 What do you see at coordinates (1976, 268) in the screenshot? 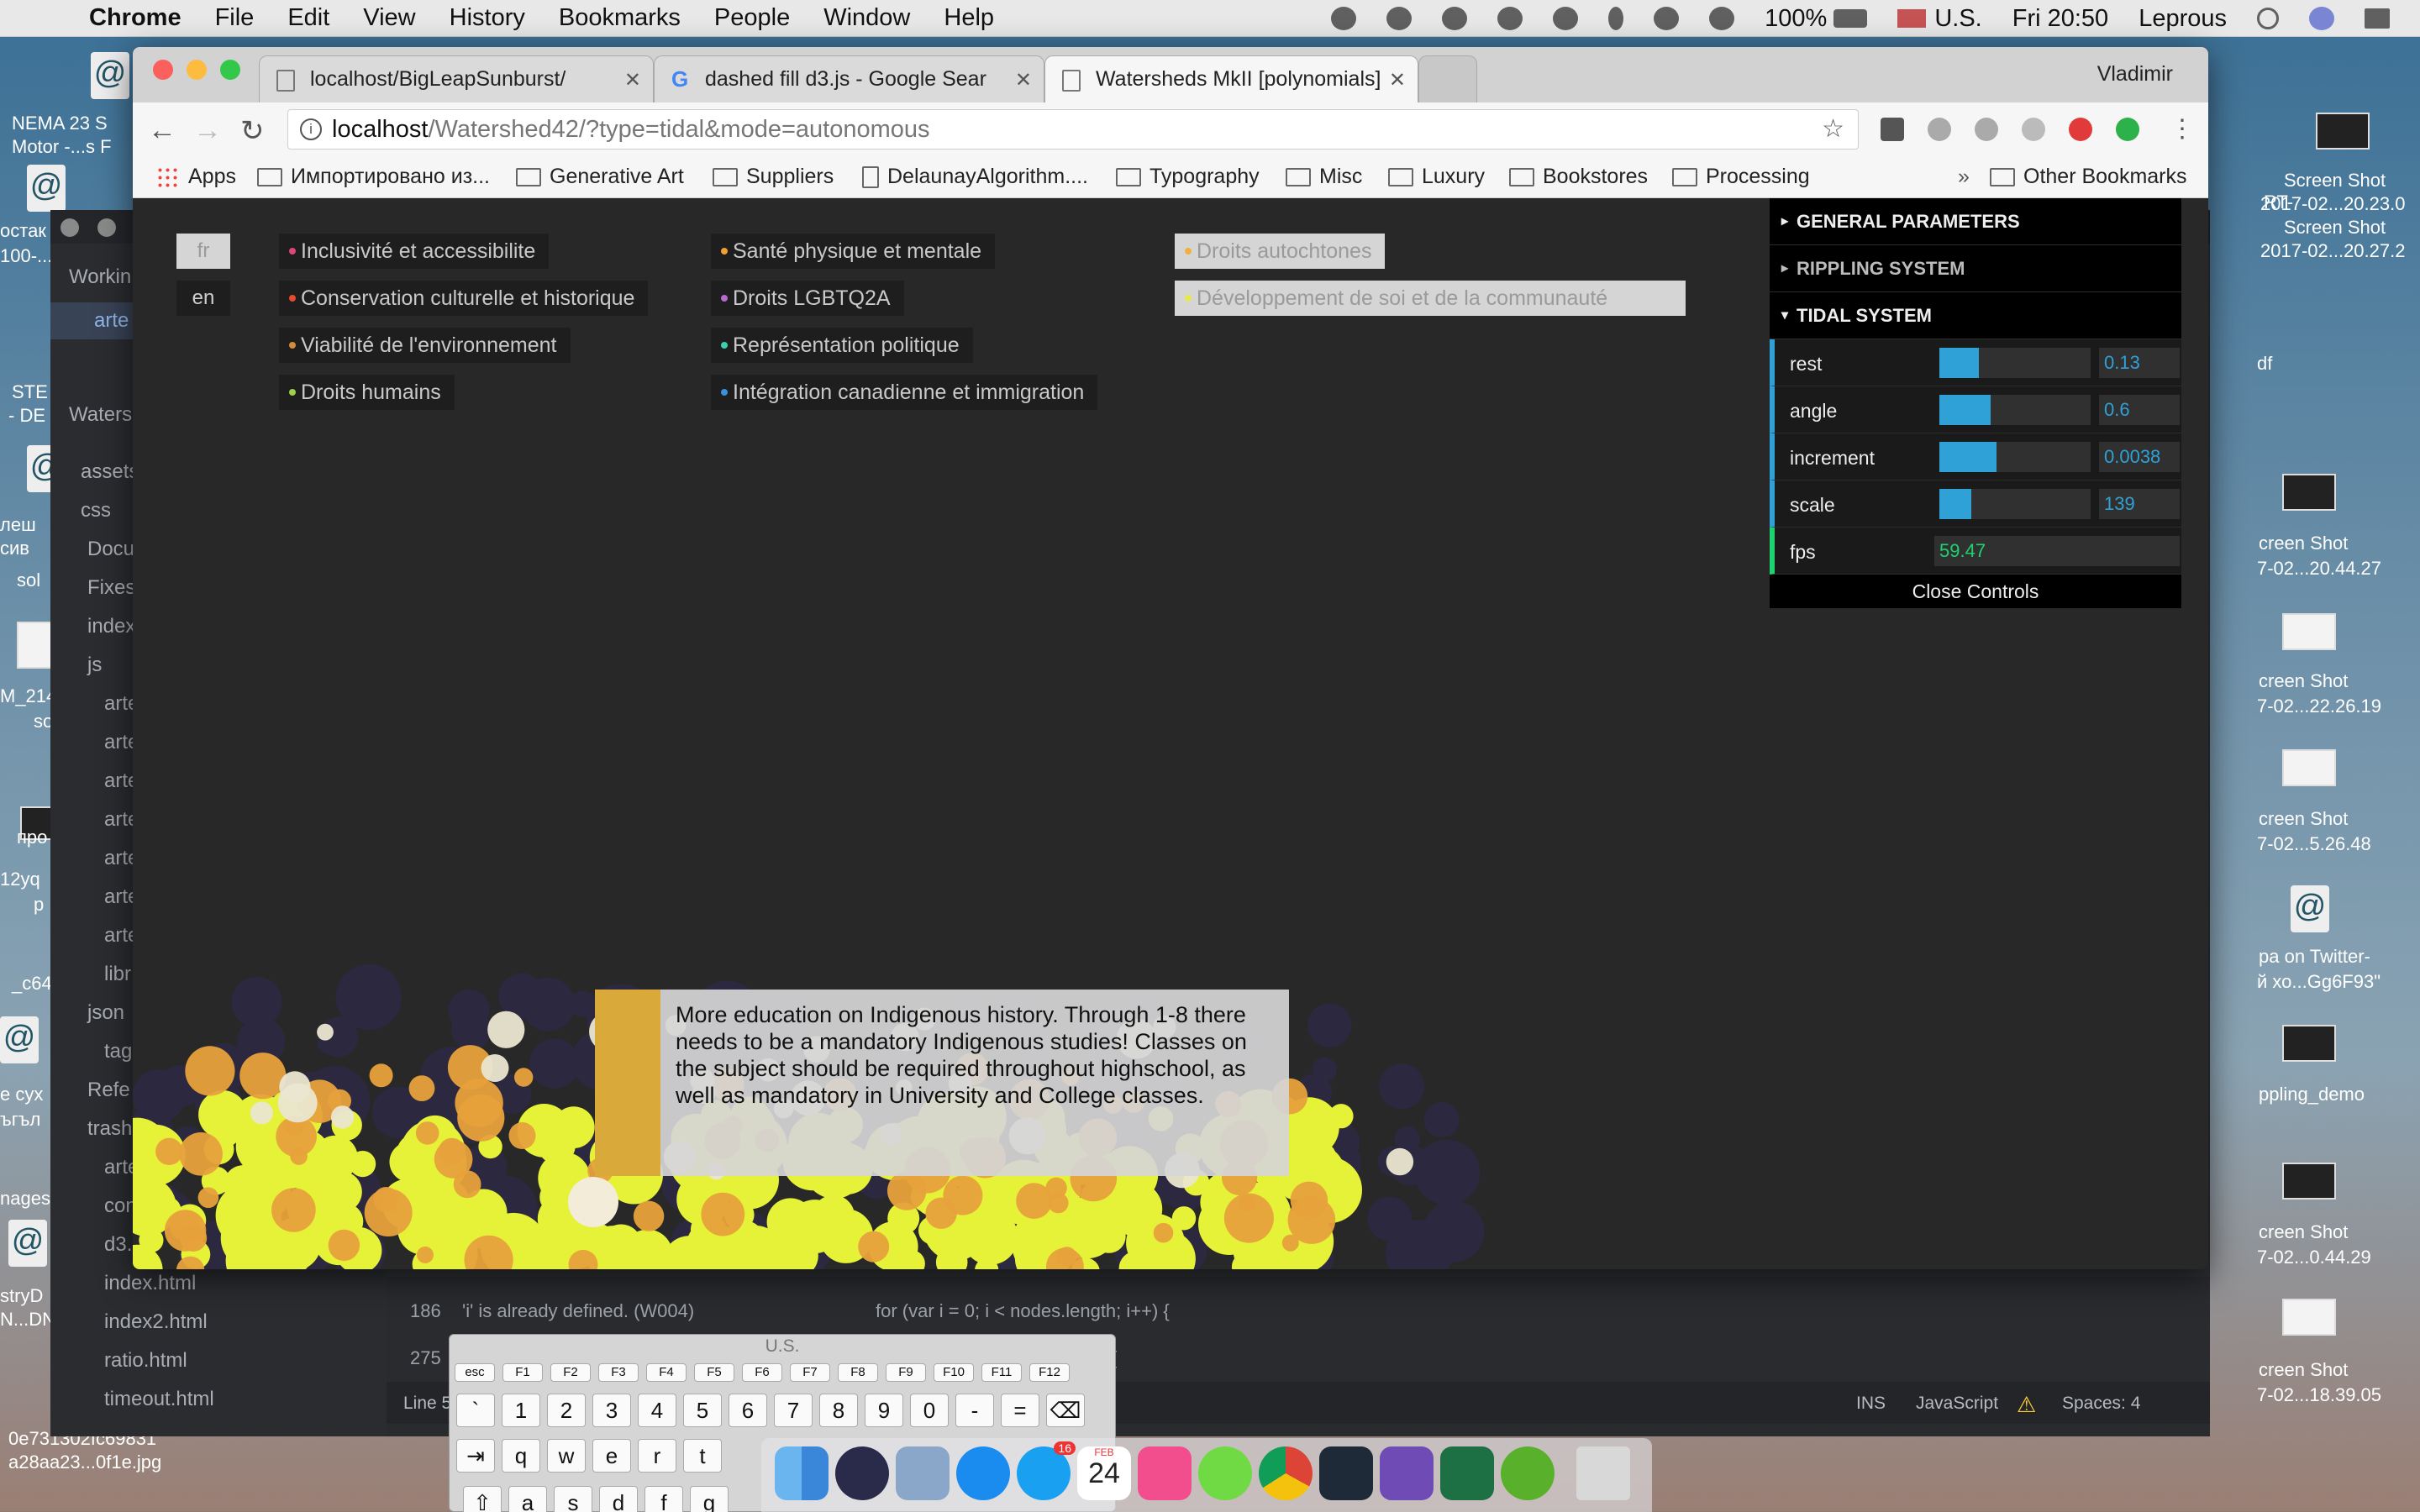
I see `folder-rippling-system: ▸ RIPPLING SYSTEM` at bounding box center [1976, 268].